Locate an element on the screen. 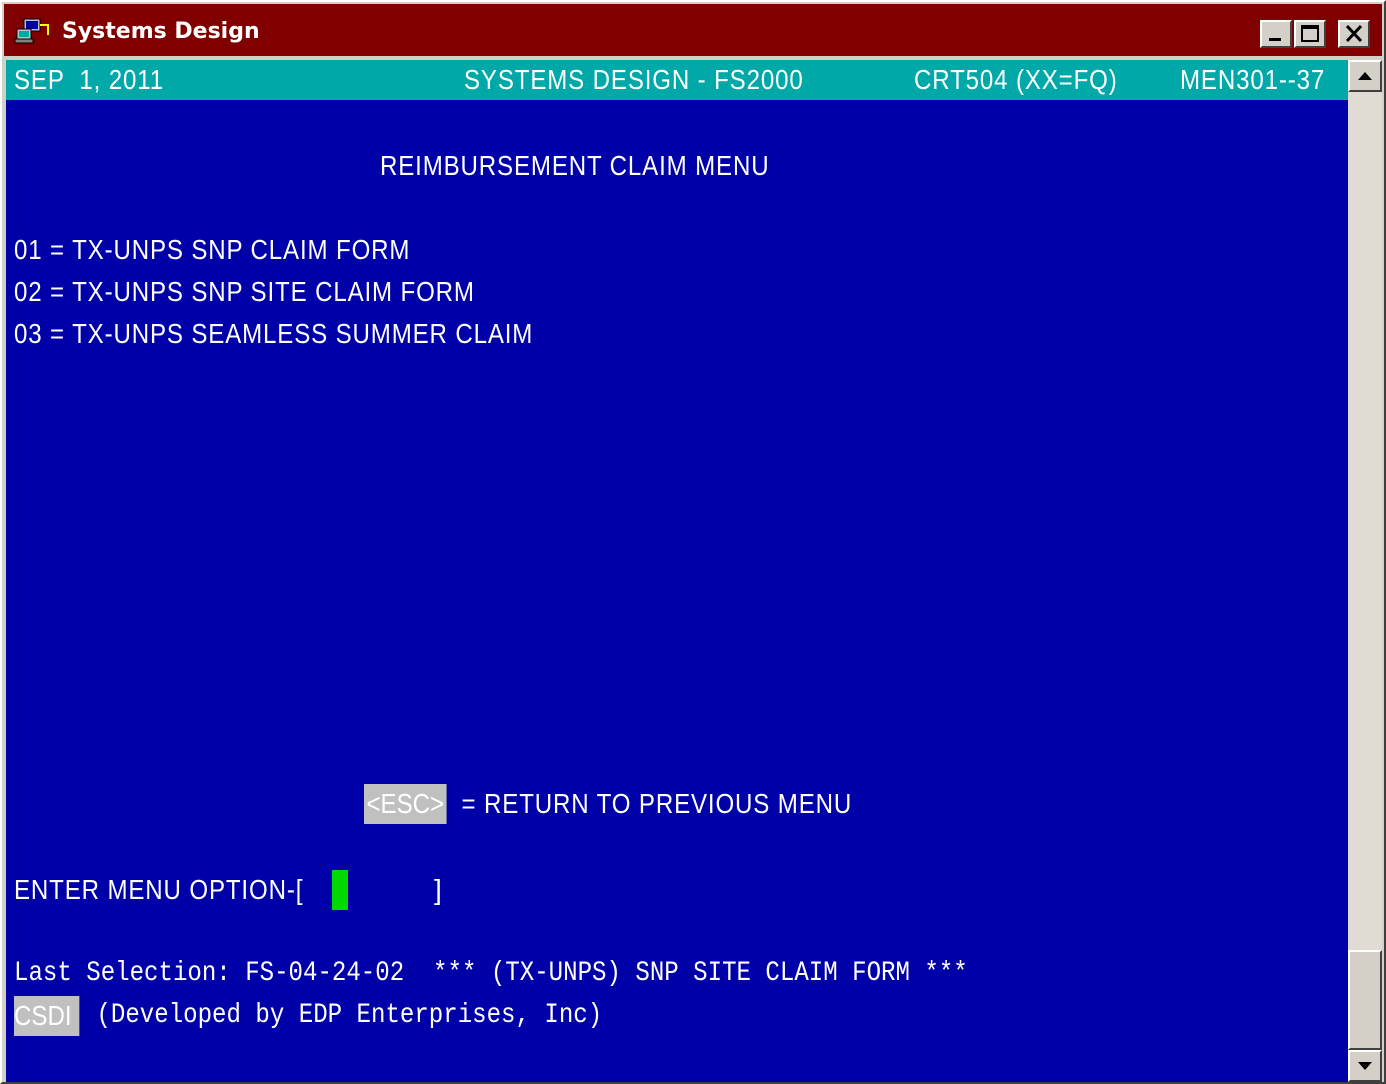 The height and width of the screenshot is (1084, 1386). minimize-icon is located at coordinates (1275, 39).